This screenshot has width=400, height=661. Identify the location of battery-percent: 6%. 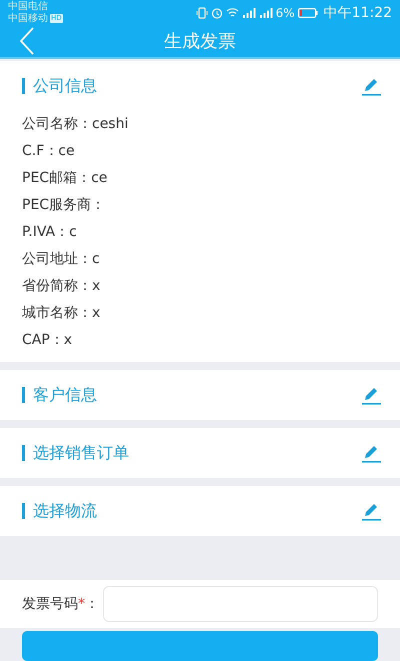
(285, 13).